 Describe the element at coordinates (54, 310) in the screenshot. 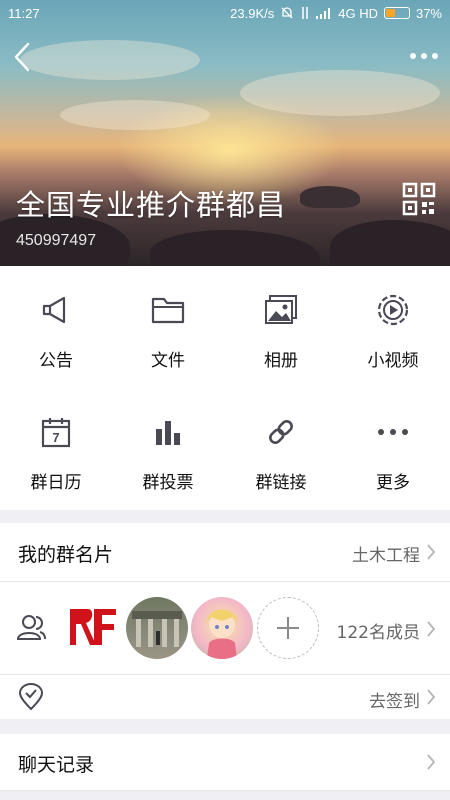

I see `megaphone-icon` at that location.